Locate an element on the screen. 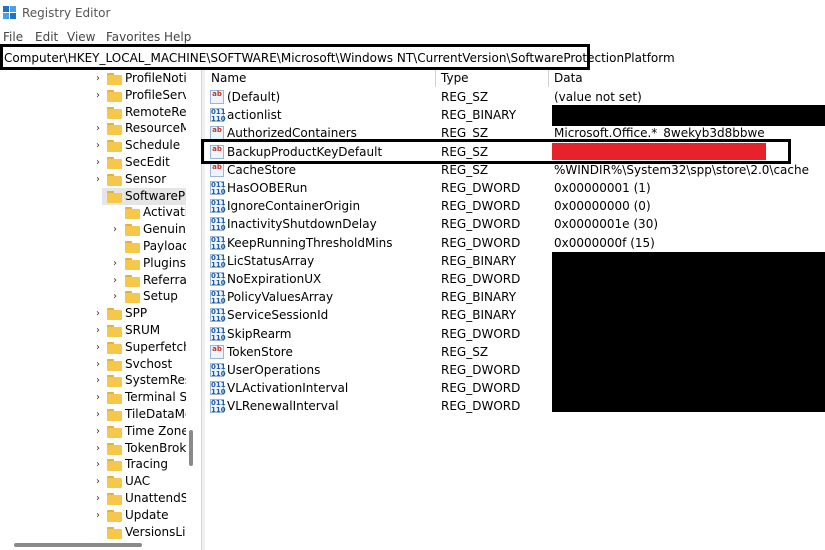  value-name: CacheStore is located at coordinates (262, 169).